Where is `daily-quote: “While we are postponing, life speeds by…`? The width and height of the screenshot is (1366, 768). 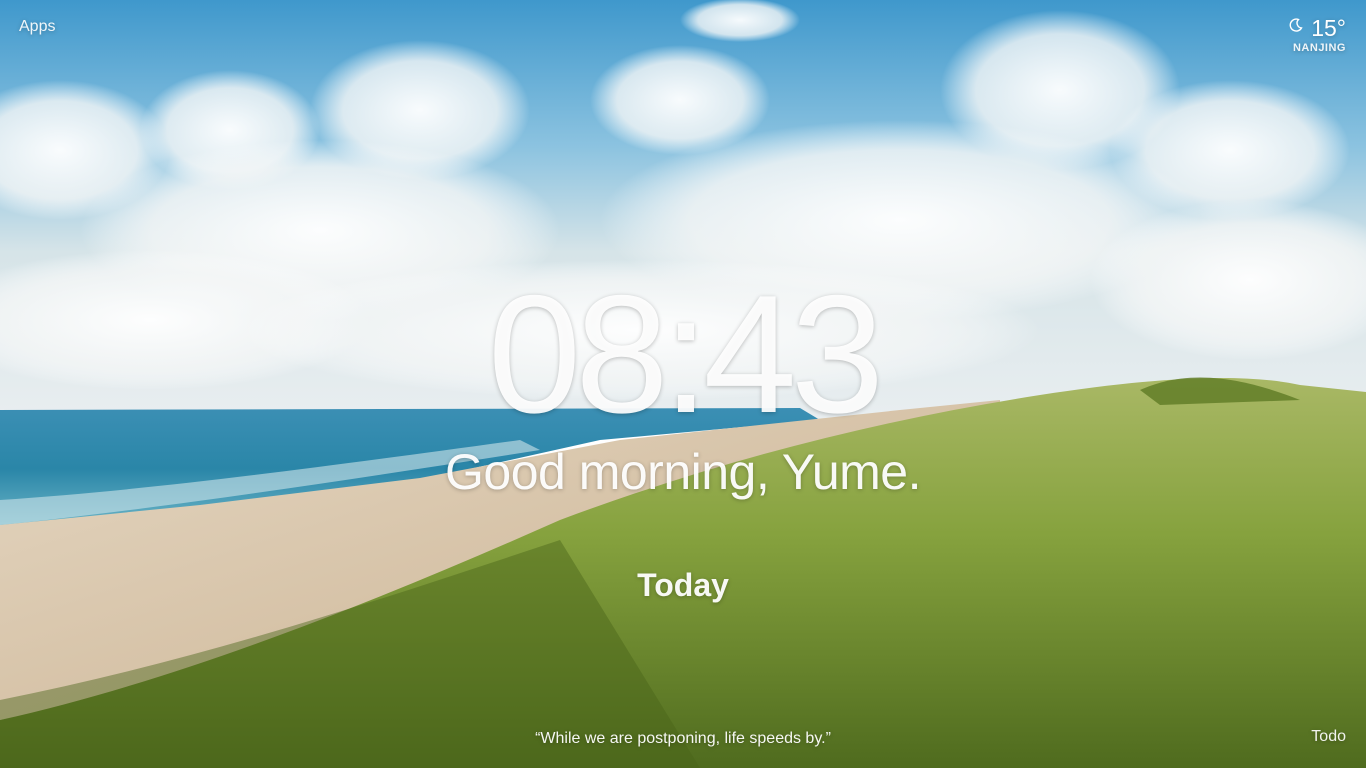
daily-quote: “While we are postponing, life speeds by… is located at coordinates (683, 738).